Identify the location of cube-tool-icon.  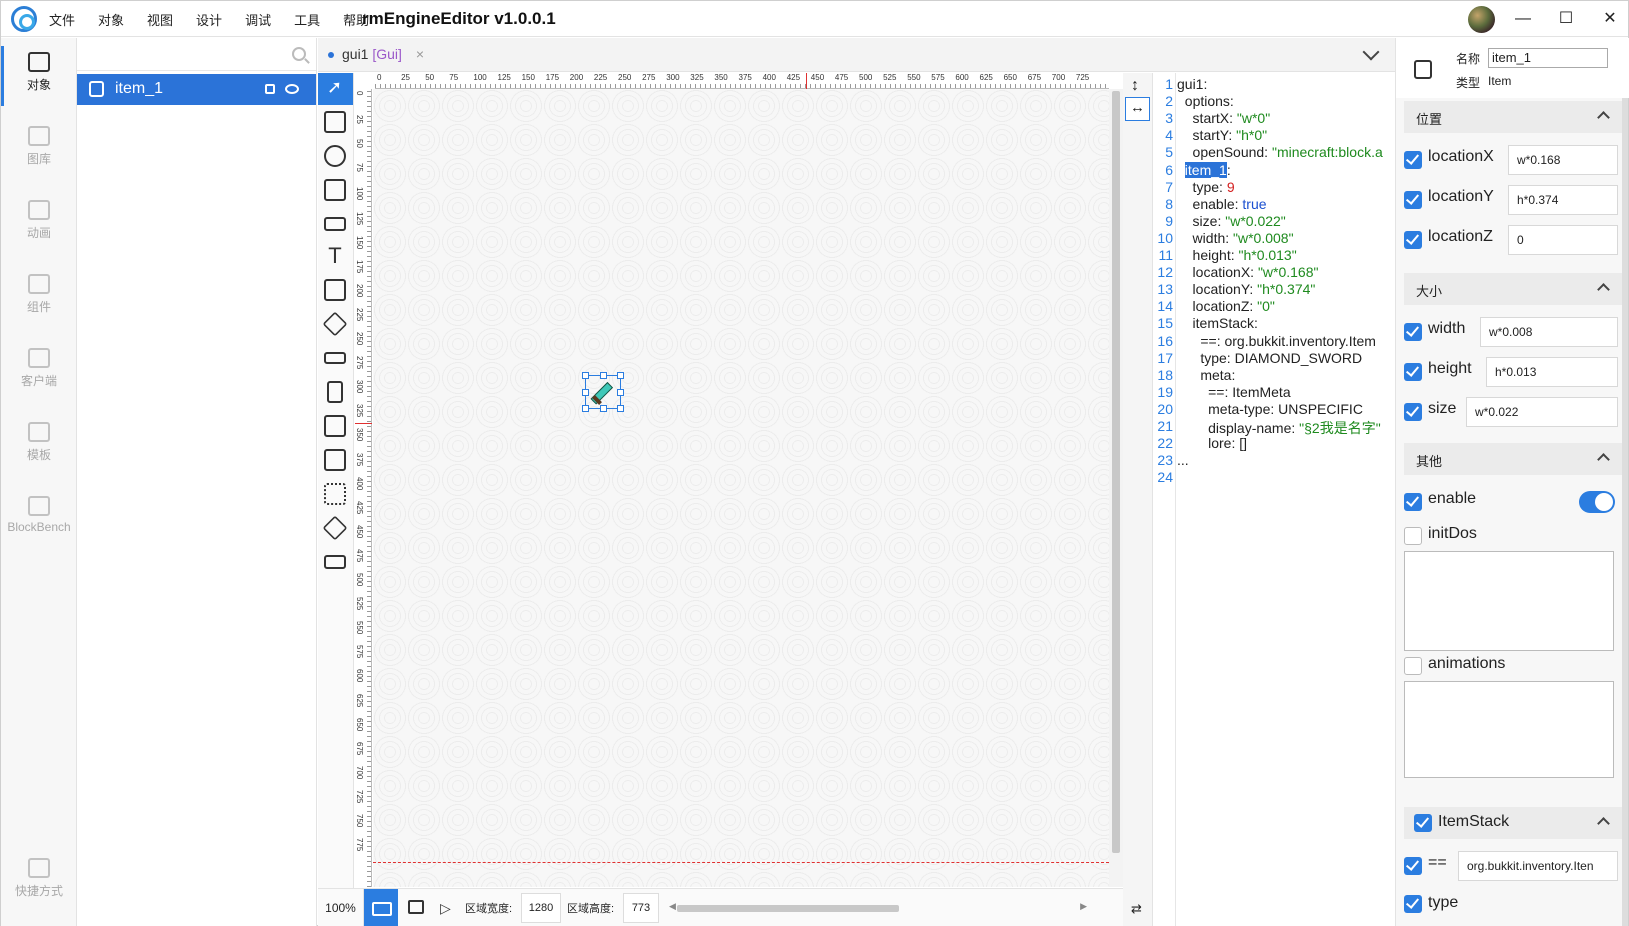
(335, 324).